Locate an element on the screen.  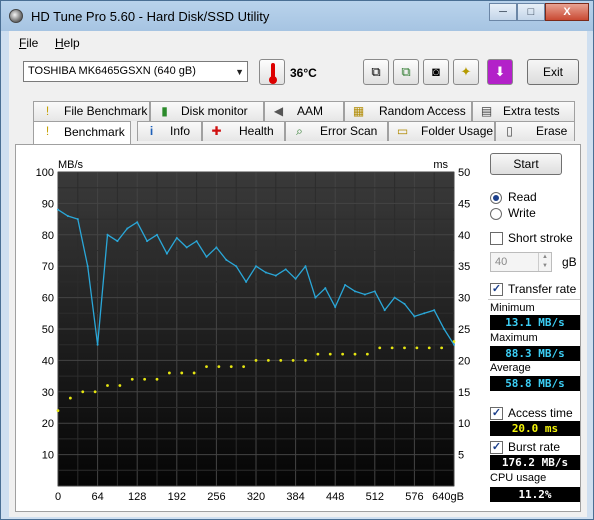
close-button: X is located at coordinates (567, 12).